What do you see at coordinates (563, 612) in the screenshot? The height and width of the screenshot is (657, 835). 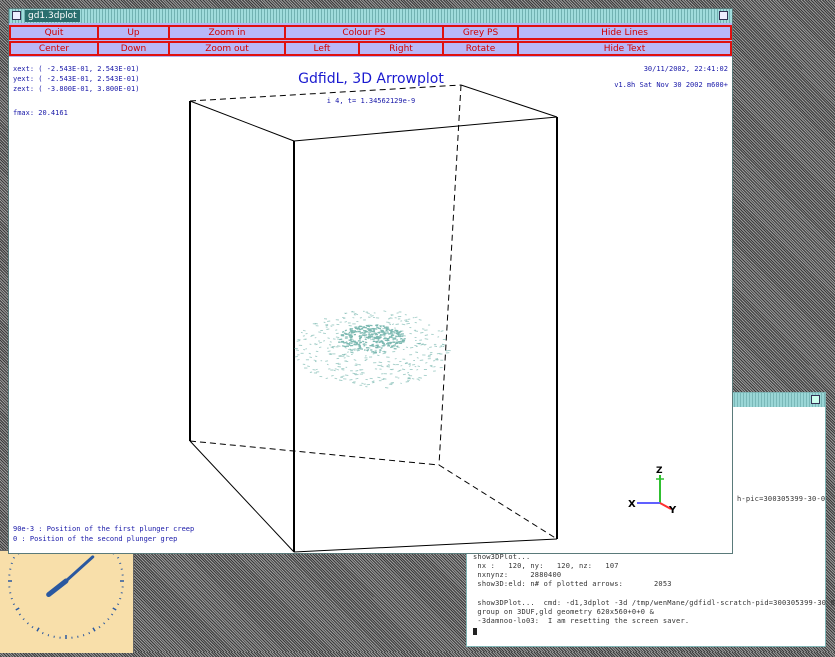 I see `terminal-line: group on 3DUF,gld geometry 620x560+0+0 &` at bounding box center [563, 612].